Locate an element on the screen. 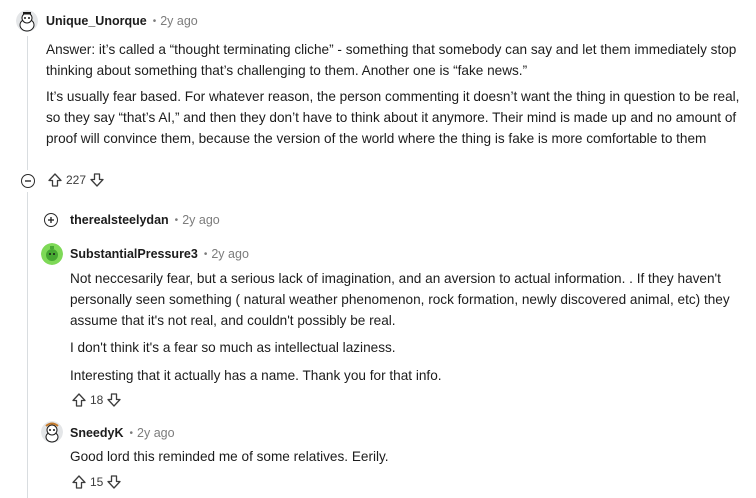  avatar-substantialpressure3 is located at coordinates (52, 254).